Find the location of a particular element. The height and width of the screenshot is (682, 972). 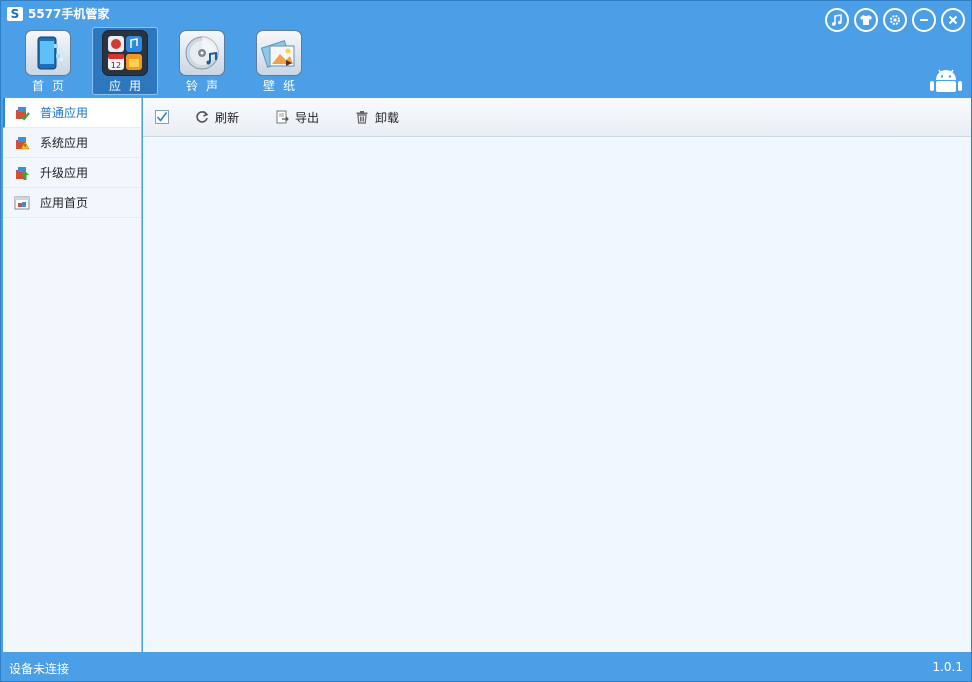

nav-item-apps: 12 应用 is located at coordinates (125, 61).